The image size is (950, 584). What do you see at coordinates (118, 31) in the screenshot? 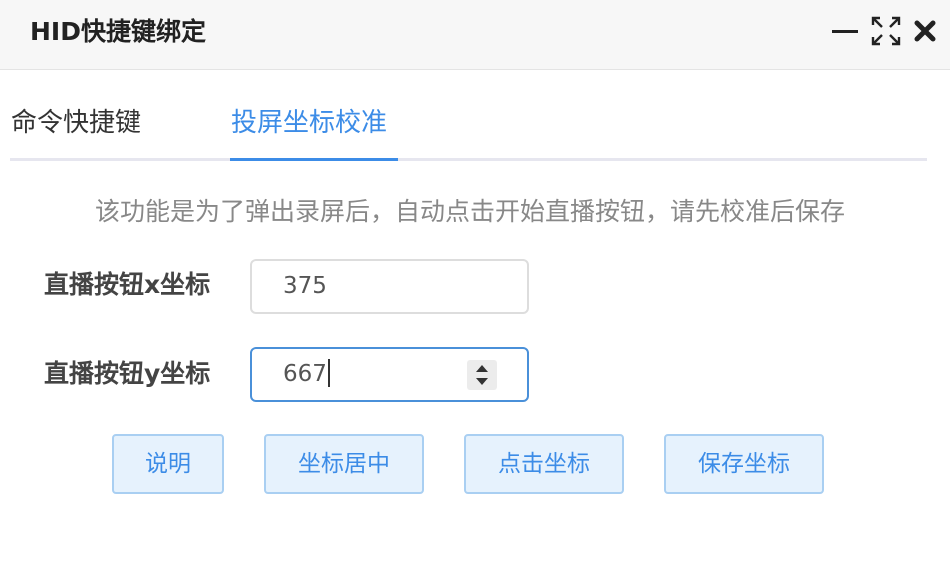
I see `window-title: HID快捷键绑定` at bounding box center [118, 31].